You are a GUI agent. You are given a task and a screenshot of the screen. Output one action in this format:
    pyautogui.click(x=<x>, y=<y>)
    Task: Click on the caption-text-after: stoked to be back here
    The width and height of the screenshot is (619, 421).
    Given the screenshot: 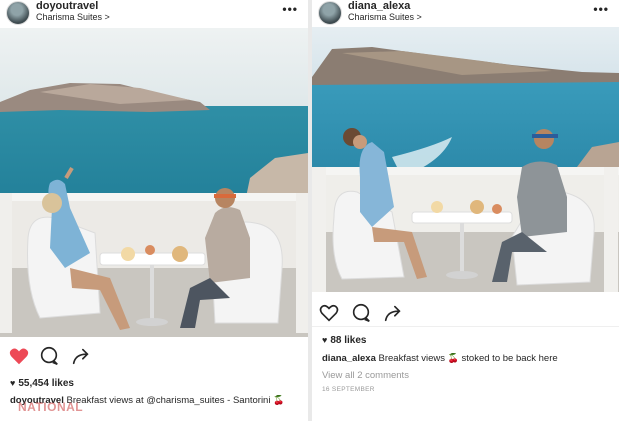 What is the action you would take?
    pyautogui.click(x=509, y=358)
    